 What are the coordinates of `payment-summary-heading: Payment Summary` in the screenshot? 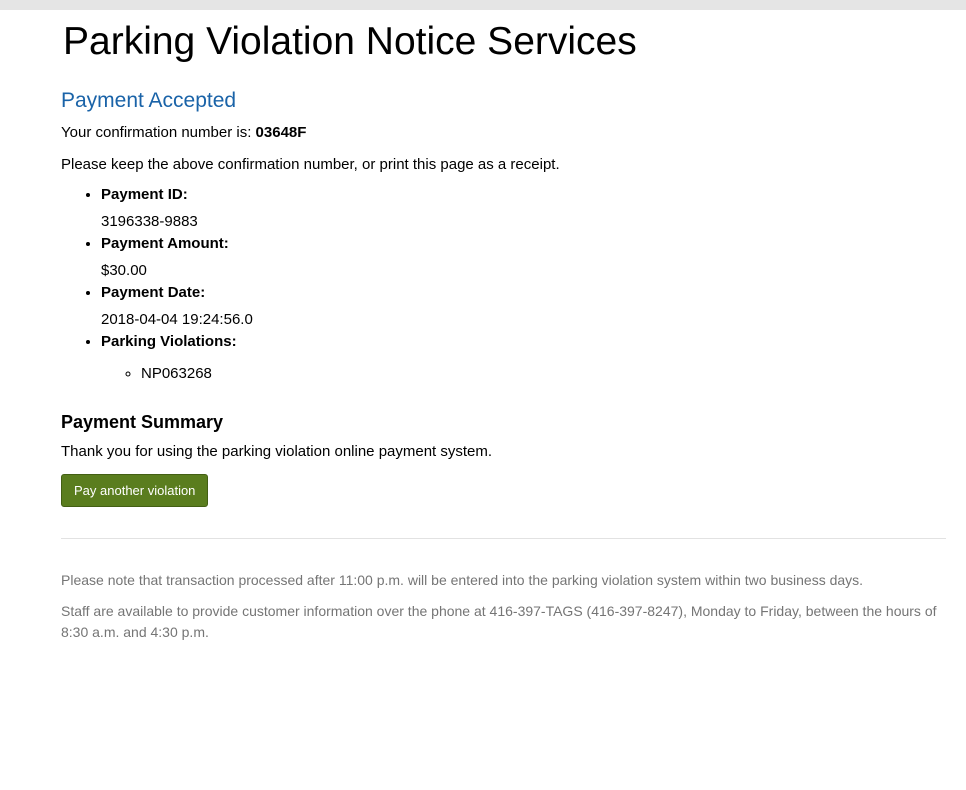 It's located at (142, 422).